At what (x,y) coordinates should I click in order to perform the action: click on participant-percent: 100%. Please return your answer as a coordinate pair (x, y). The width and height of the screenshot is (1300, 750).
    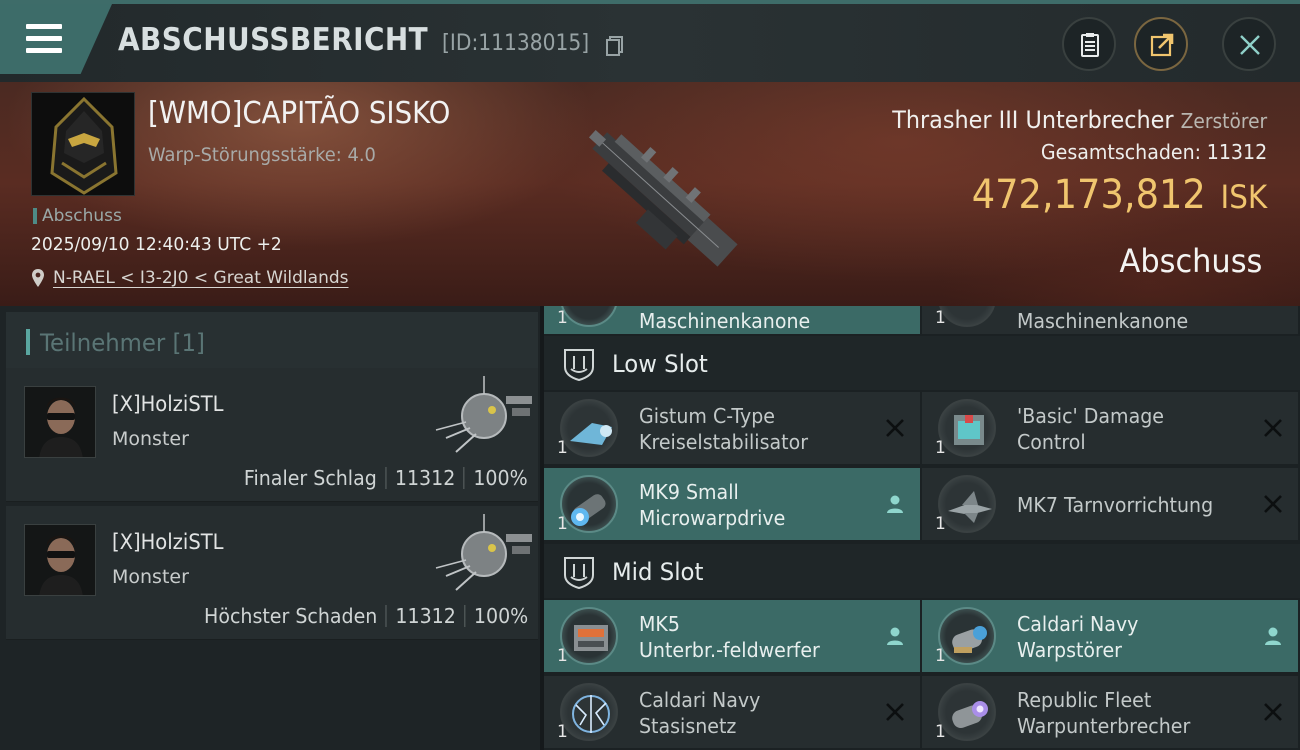
    Looking at the image, I should click on (500, 478).